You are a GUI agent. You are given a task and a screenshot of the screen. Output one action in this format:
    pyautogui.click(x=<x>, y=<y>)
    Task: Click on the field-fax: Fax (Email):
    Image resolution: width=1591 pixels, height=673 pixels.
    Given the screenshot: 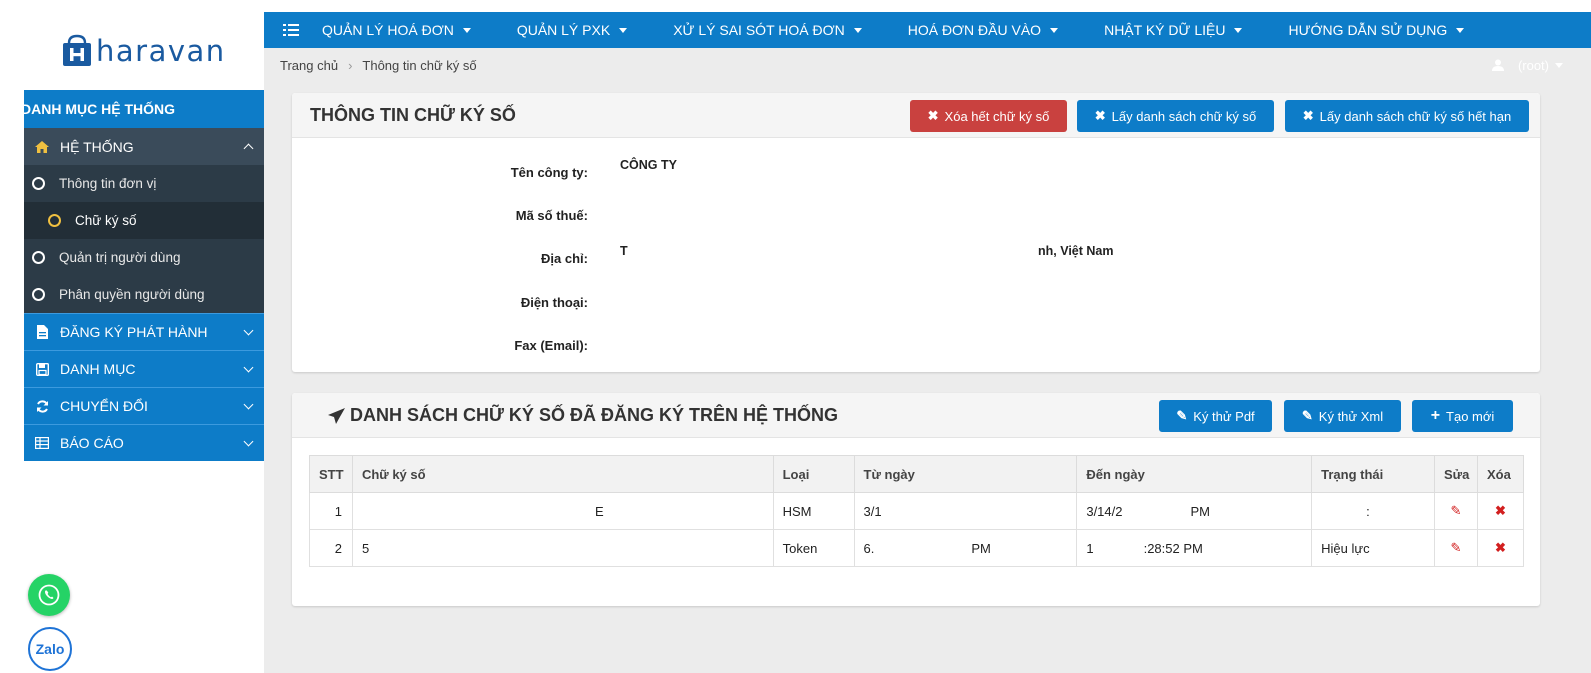 What is the action you would take?
    pyautogui.click(x=916, y=353)
    